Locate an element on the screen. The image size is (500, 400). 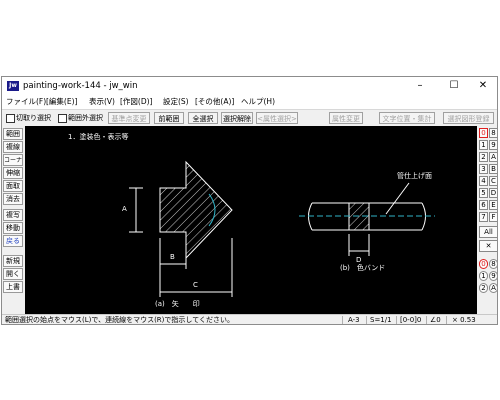
layer-group-8-button: 8 is located at coordinates (493, 133).